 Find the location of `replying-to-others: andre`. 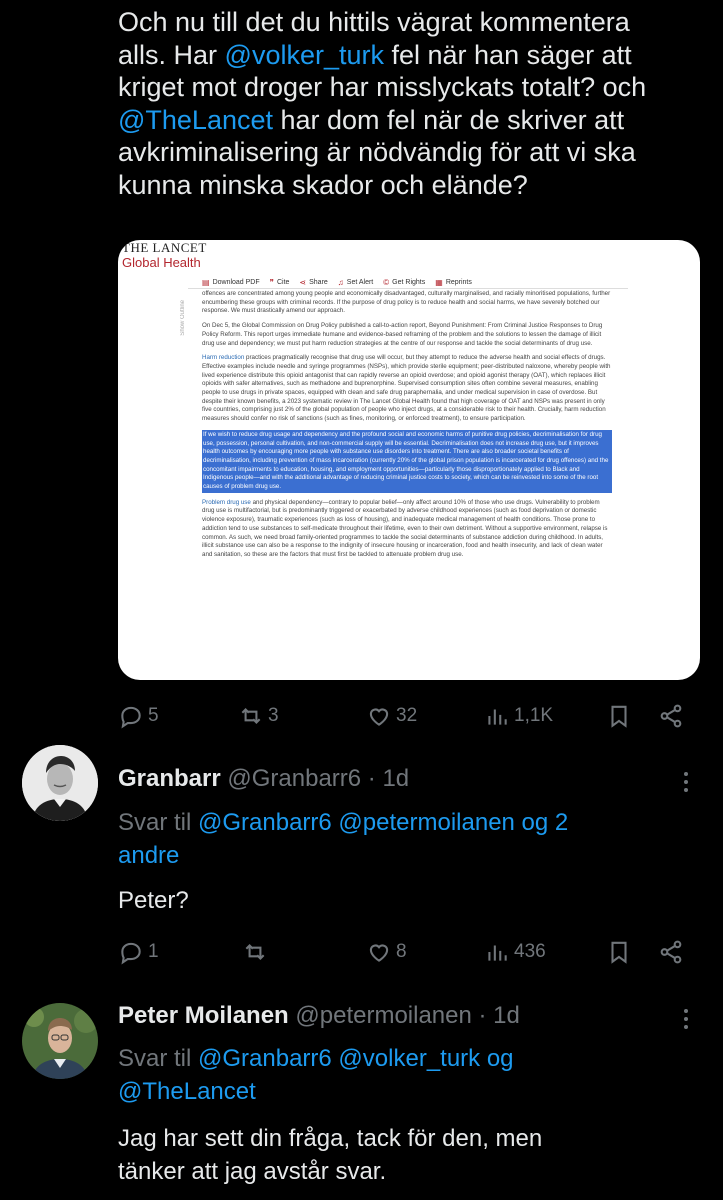

replying-to-others: andre is located at coordinates (148, 855).